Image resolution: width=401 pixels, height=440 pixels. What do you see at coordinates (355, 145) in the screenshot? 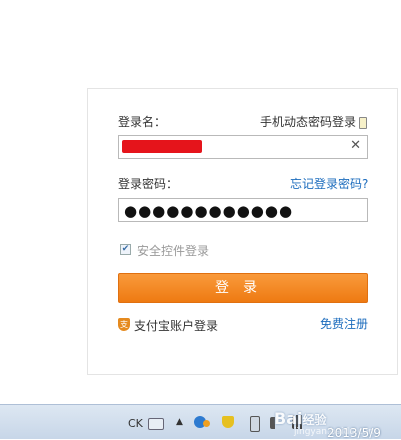
I see `clear-icon: ✕` at bounding box center [355, 145].